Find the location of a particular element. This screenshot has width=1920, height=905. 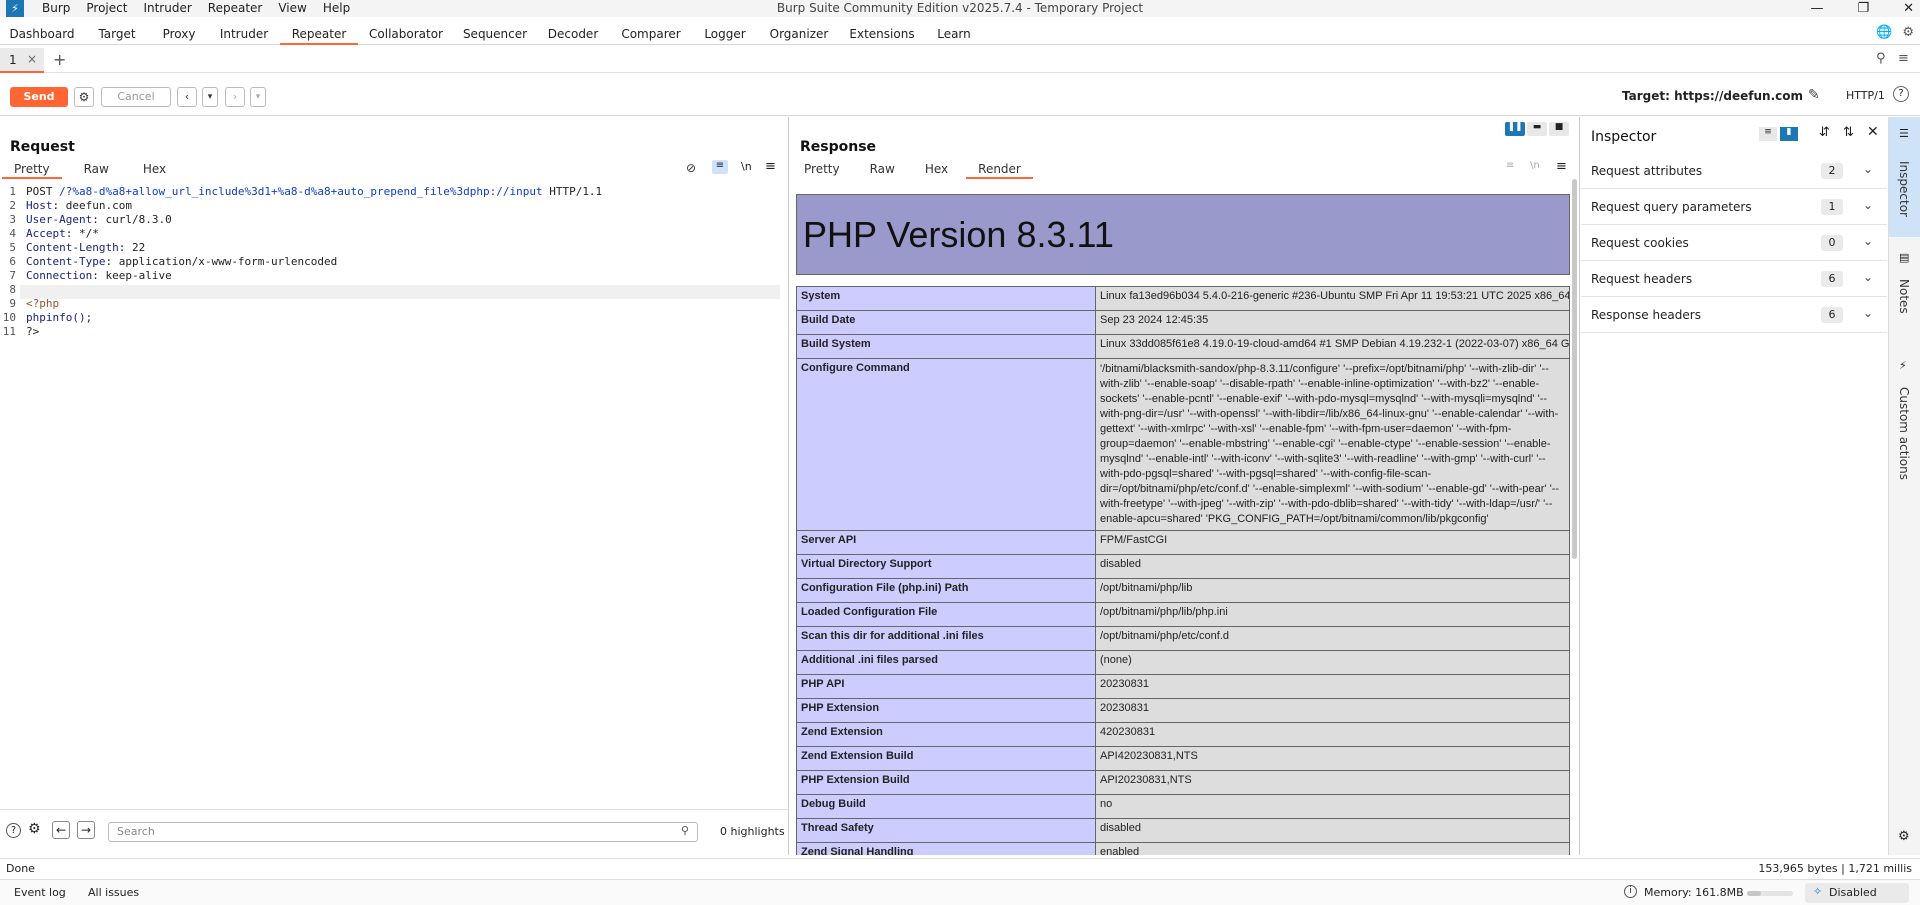

list-view-icon: ≡ is located at coordinates (1768, 134).